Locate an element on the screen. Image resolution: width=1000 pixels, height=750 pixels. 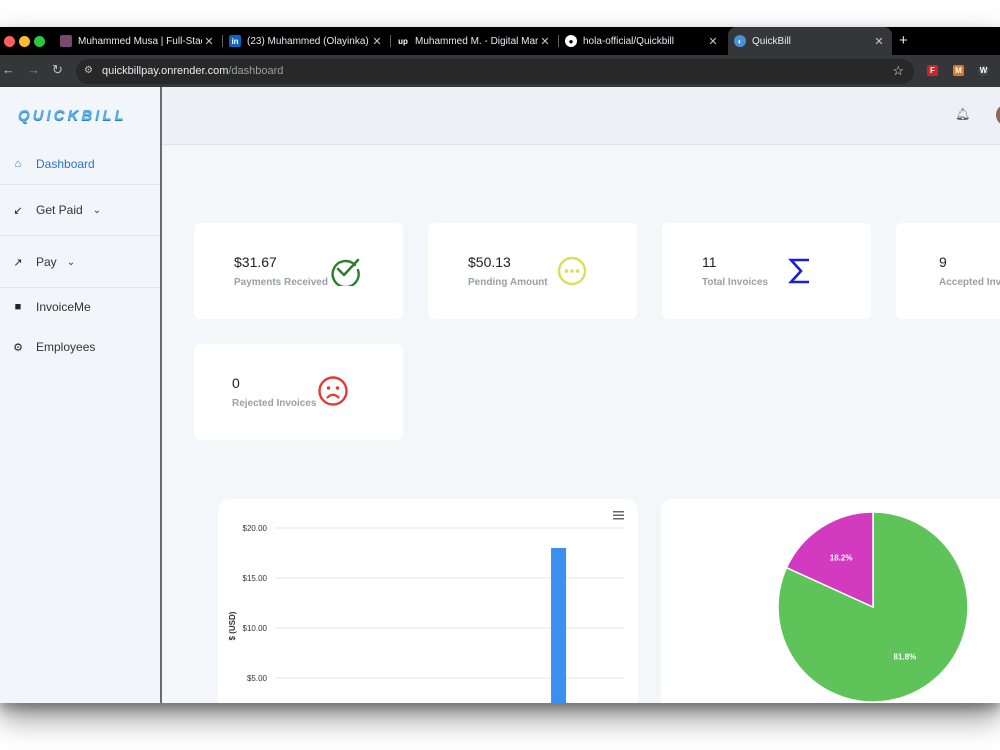
upwork-icon: up is located at coordinates (403, 41).